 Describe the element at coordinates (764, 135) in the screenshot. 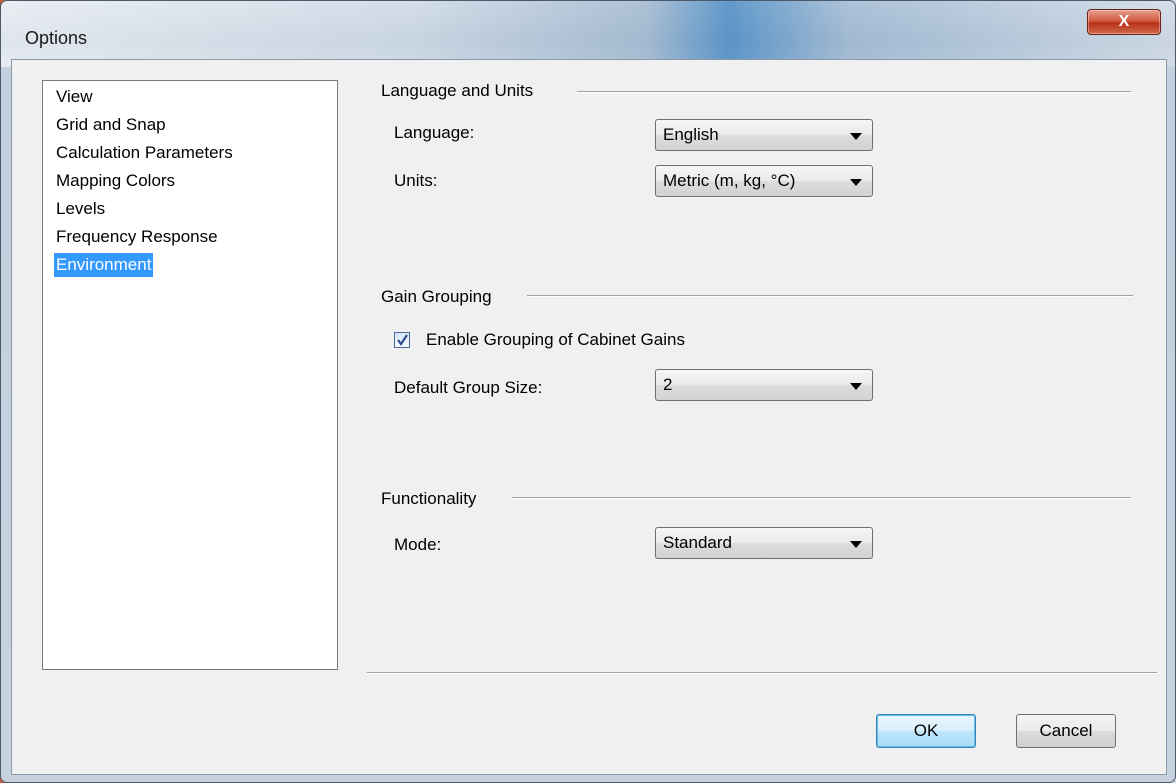

I see `language-select: English` at that location.